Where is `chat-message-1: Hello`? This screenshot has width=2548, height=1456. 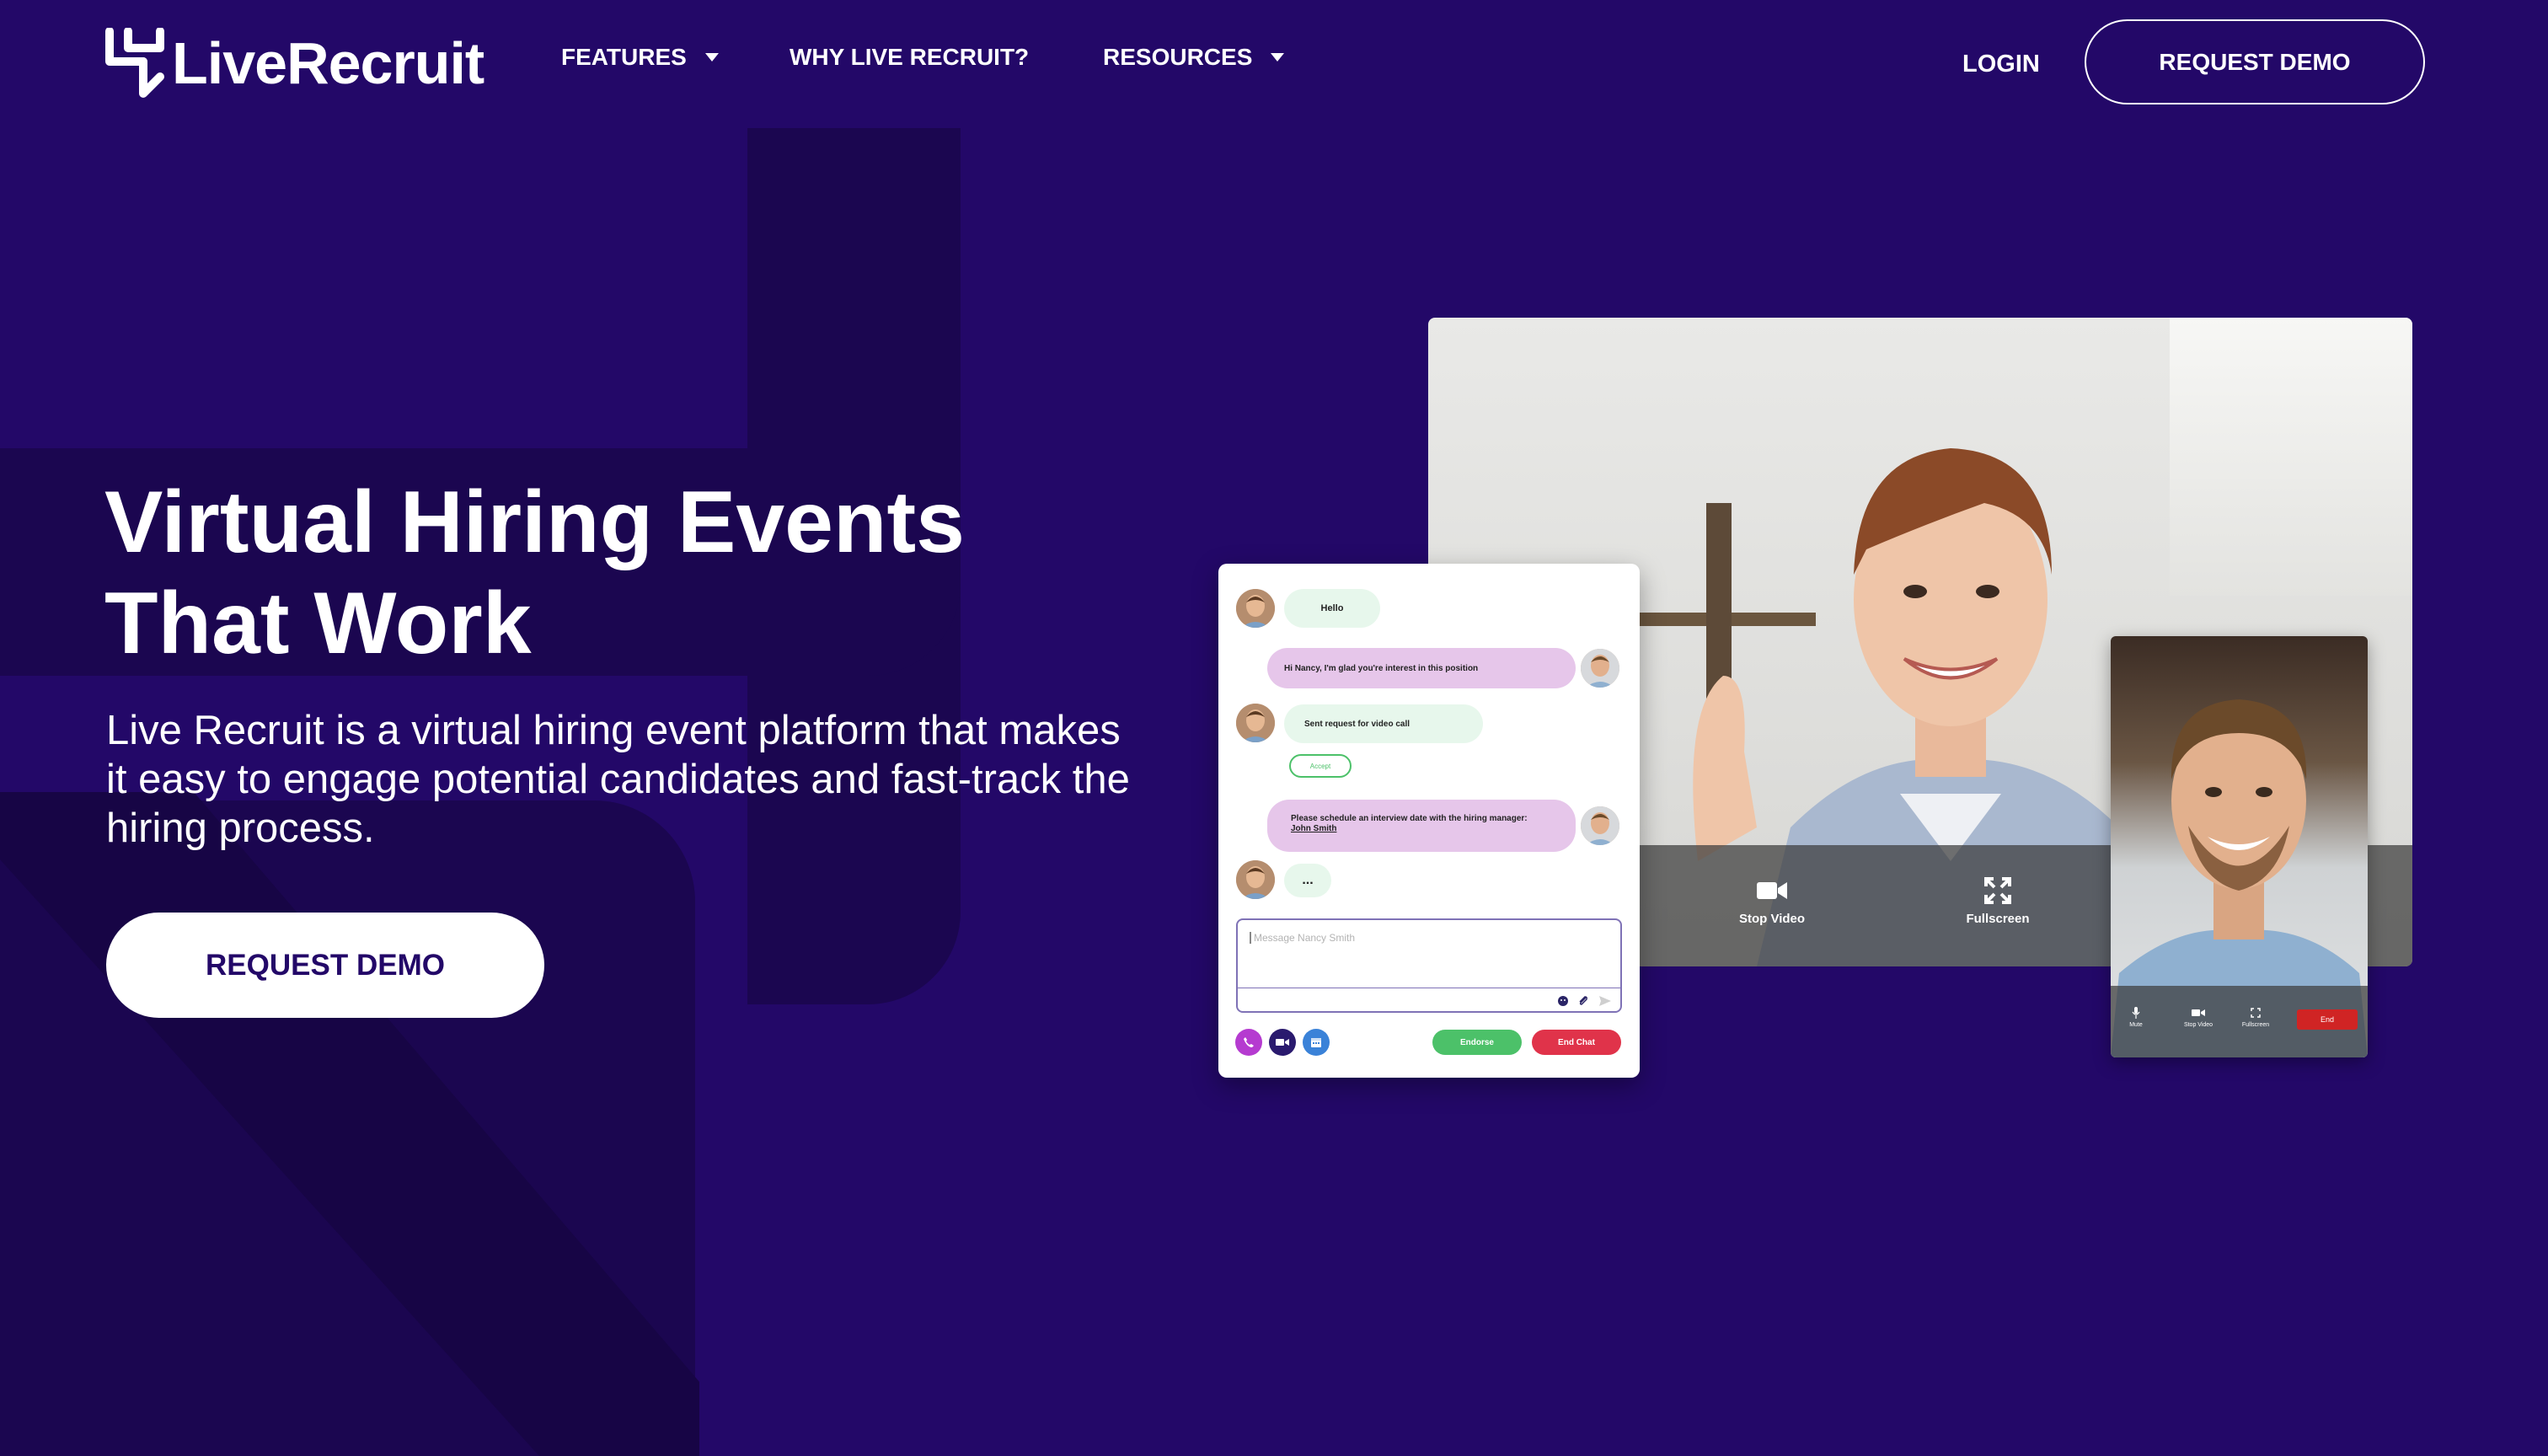 chat-message-1: Hello is located at coordinates (1332, 608).